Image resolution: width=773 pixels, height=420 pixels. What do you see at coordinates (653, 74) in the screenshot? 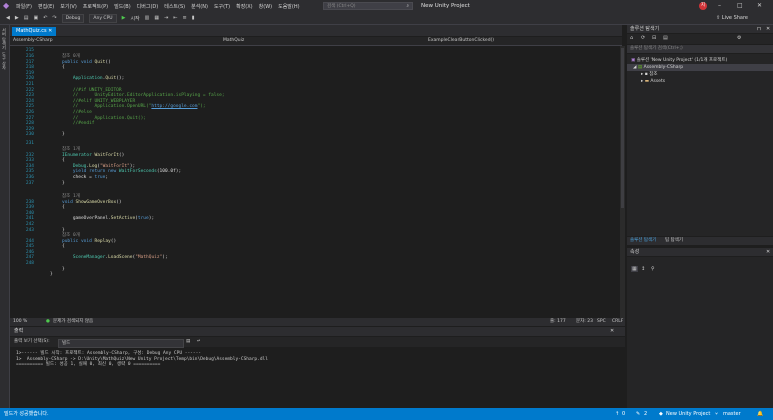
I see `references-label: 참조` at bounding box center [653, 74].